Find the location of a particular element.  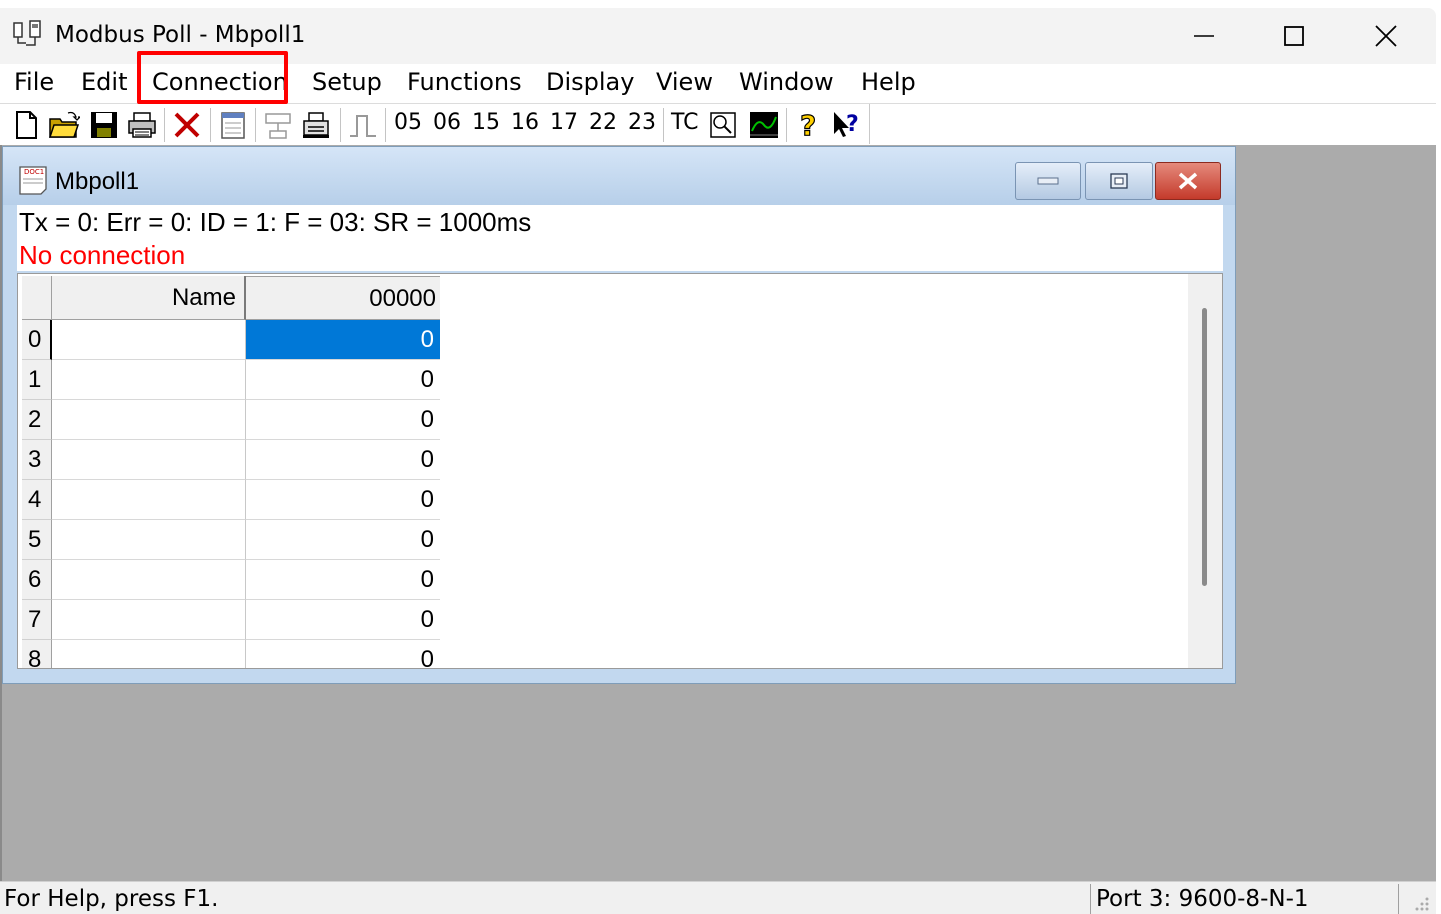

child-restore-button is located at coordinates (1119, 181).